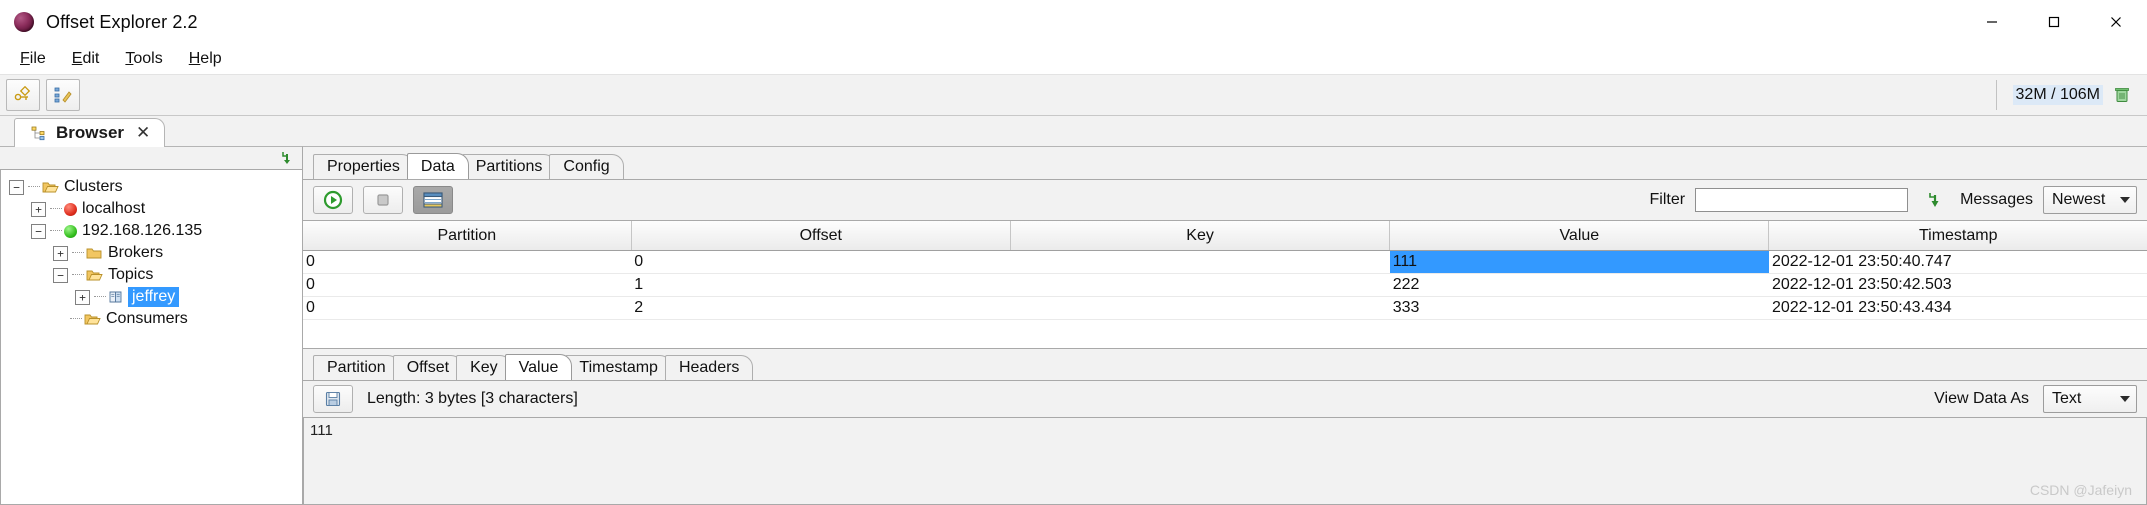 The image size is (2147, 505). I want to click on window-title: Offset Explorer 2.2, so click(122, 21).